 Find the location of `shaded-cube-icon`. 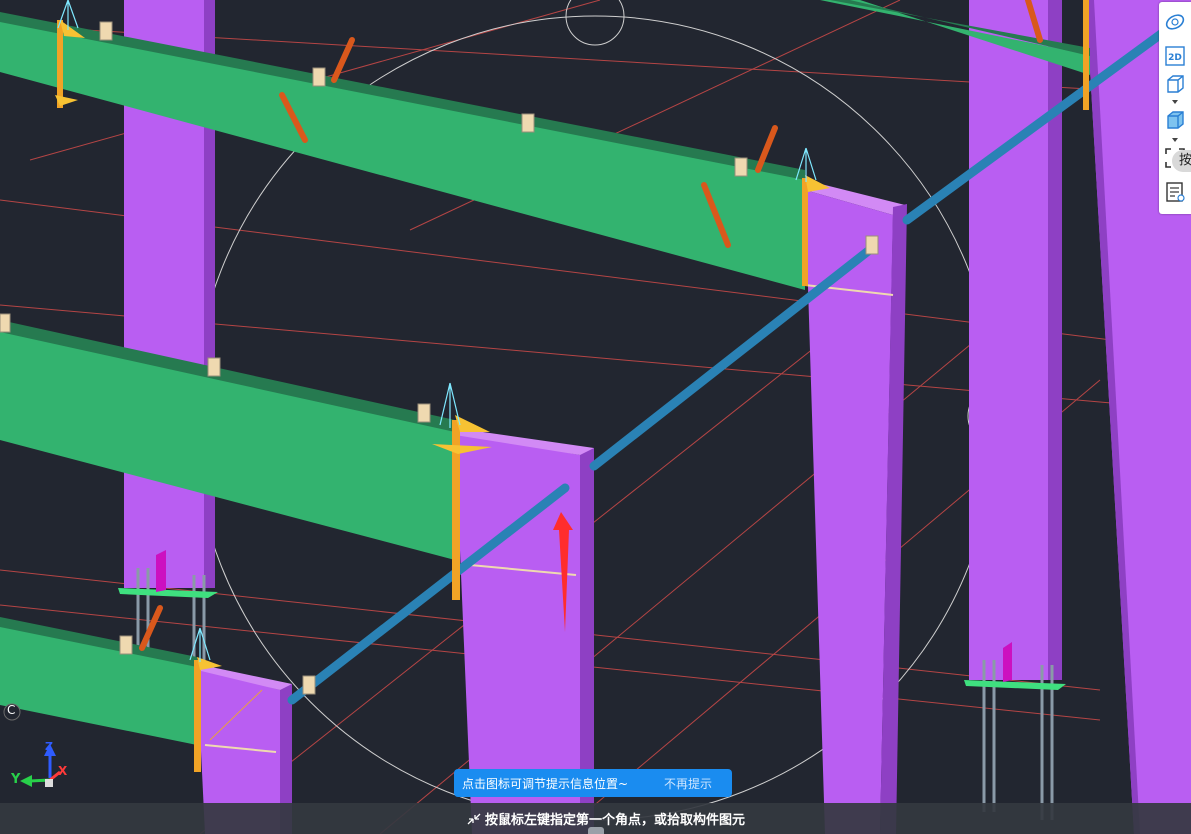

shaded-cube-icon is located at coordinates (1175, 120).